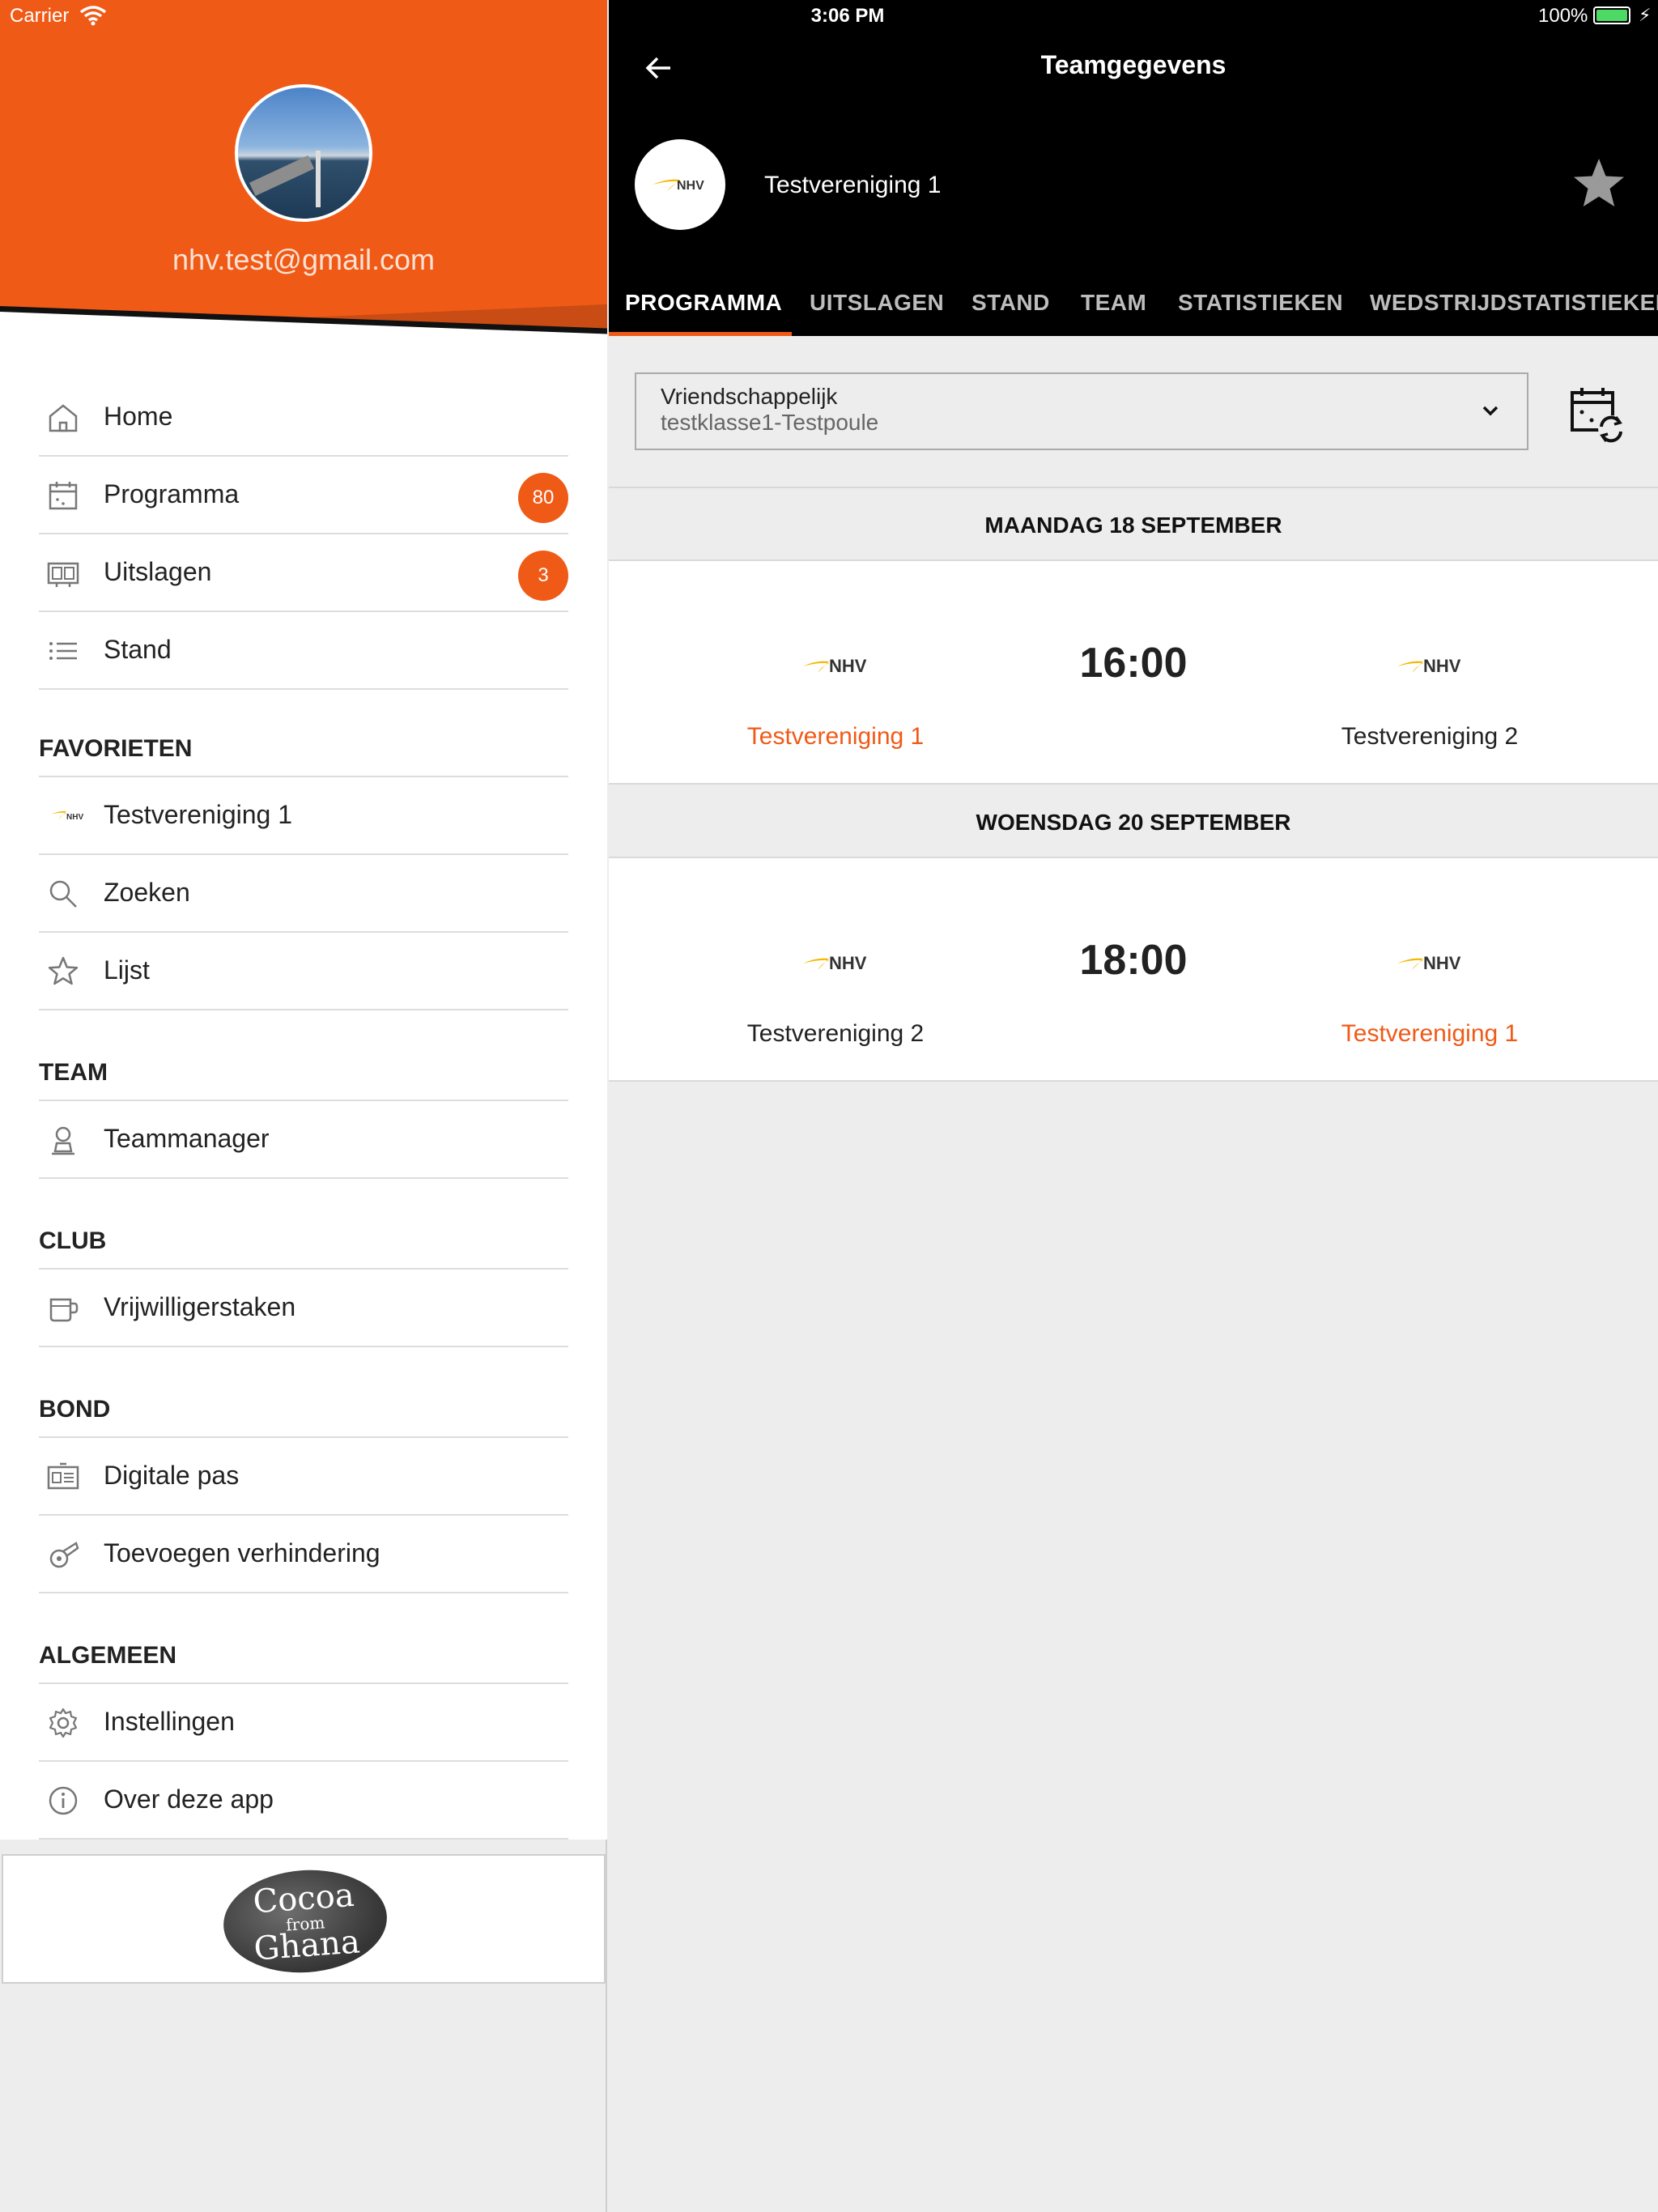 The image size is (1658, 2212). I want to click on battery-percent: 100%, so click(1563, 16).